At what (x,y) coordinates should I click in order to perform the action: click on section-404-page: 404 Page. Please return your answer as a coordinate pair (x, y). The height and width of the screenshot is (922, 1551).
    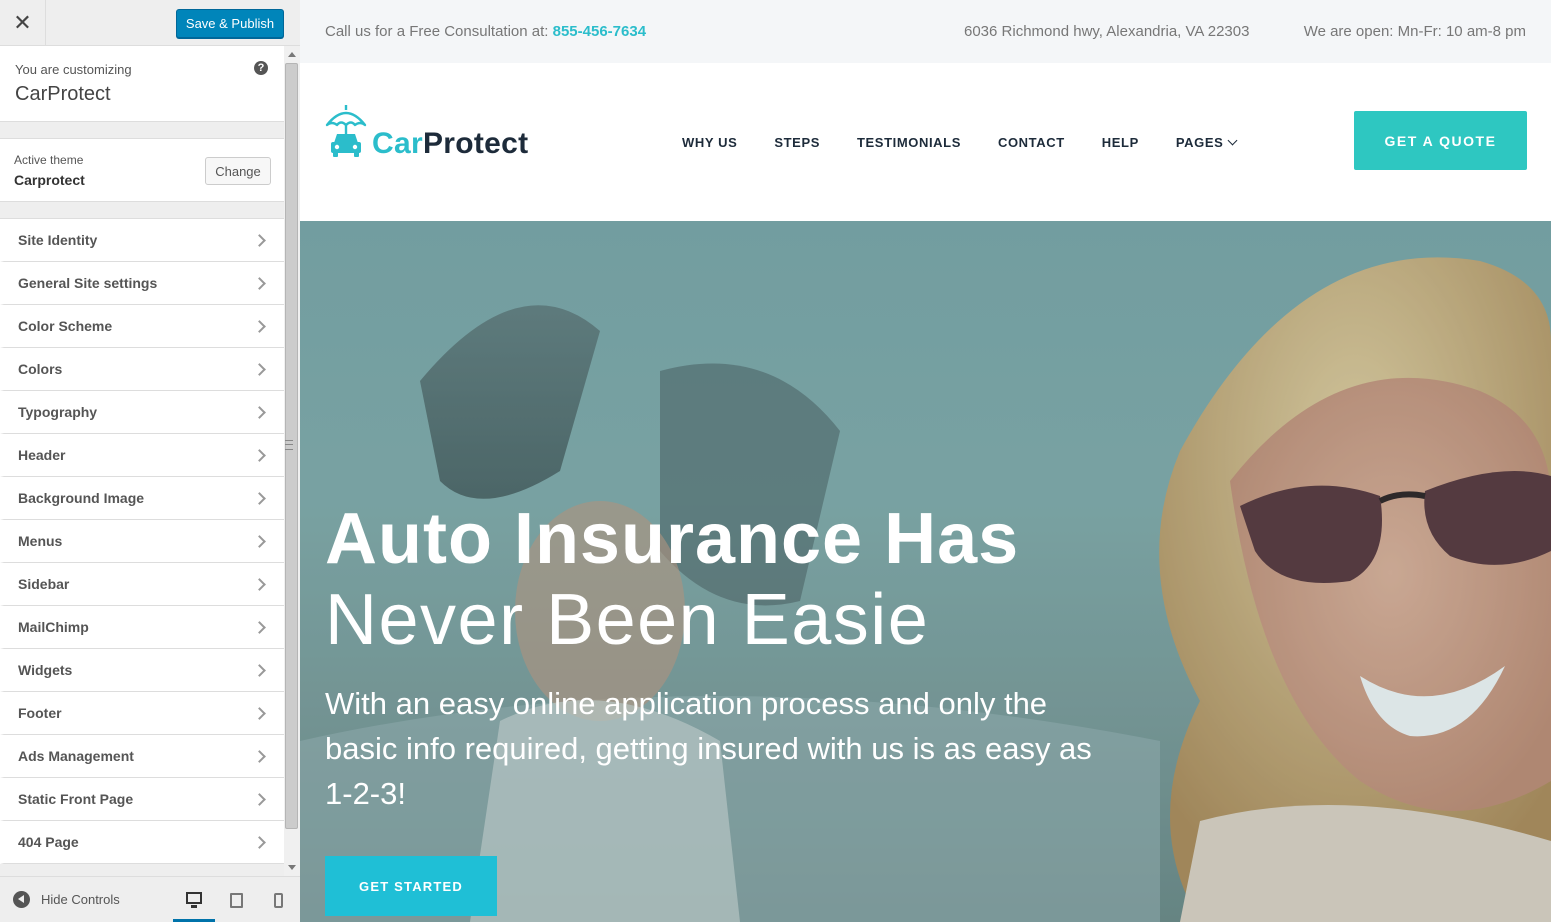
    Looking at the image, I should click on (142, 842).